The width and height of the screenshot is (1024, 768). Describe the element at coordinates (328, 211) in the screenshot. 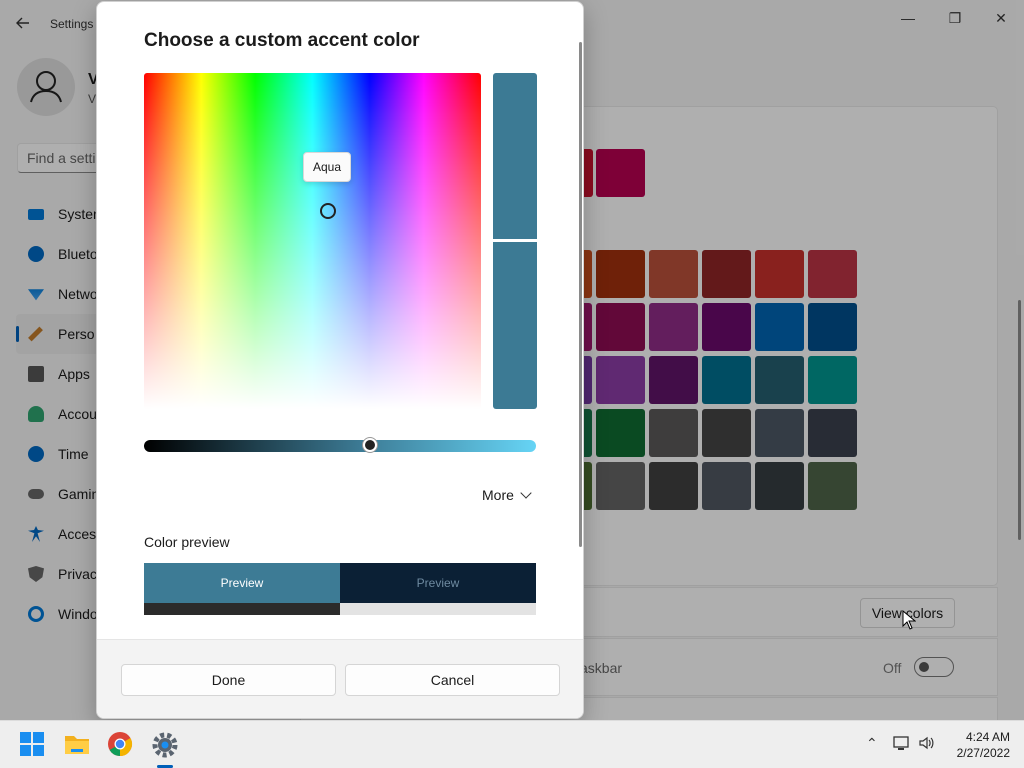

I see `spectrum-picker-handle` at that location.